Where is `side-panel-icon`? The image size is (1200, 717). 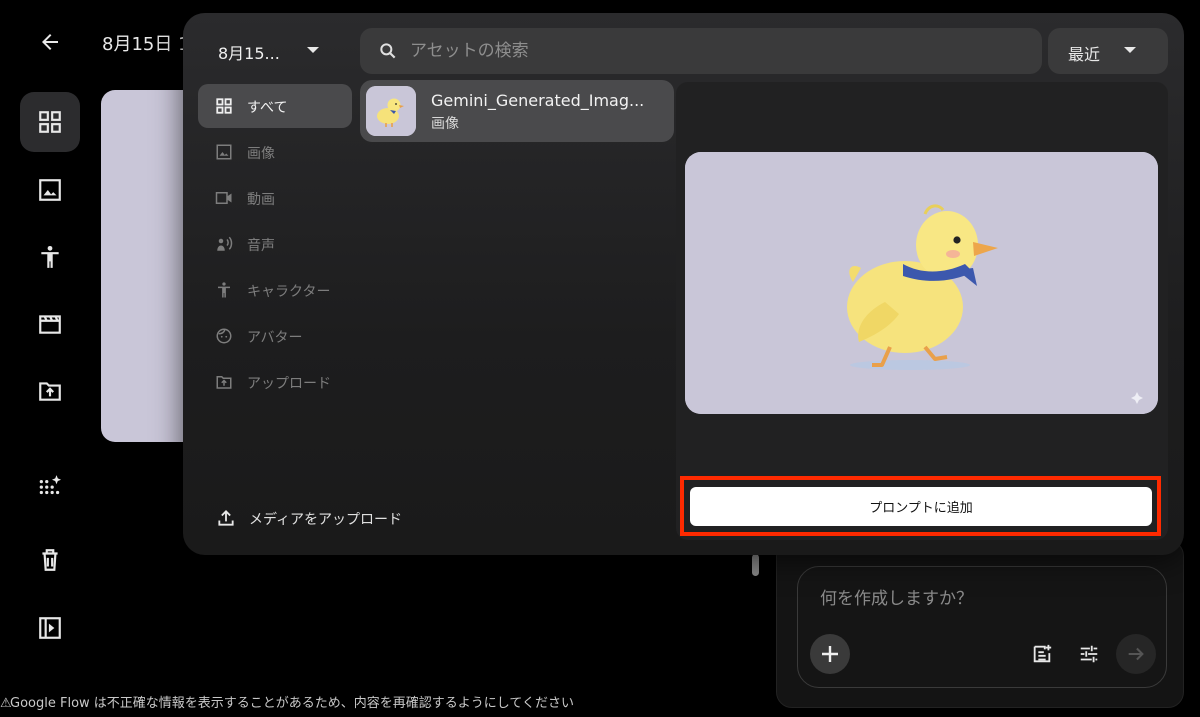 side-panel-icon is located at coordinates (50, 628).